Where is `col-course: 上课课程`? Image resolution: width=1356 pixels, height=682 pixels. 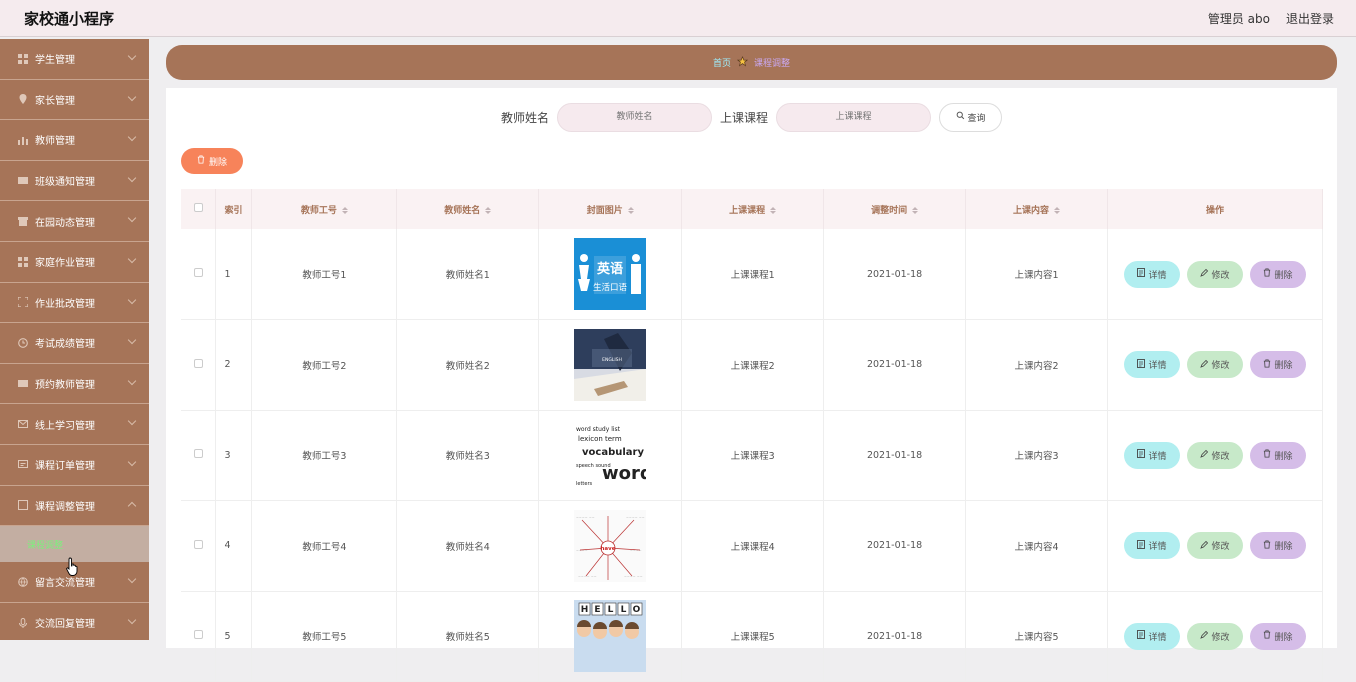 col-course: 上课课程 is located at coordinates (753, 209).